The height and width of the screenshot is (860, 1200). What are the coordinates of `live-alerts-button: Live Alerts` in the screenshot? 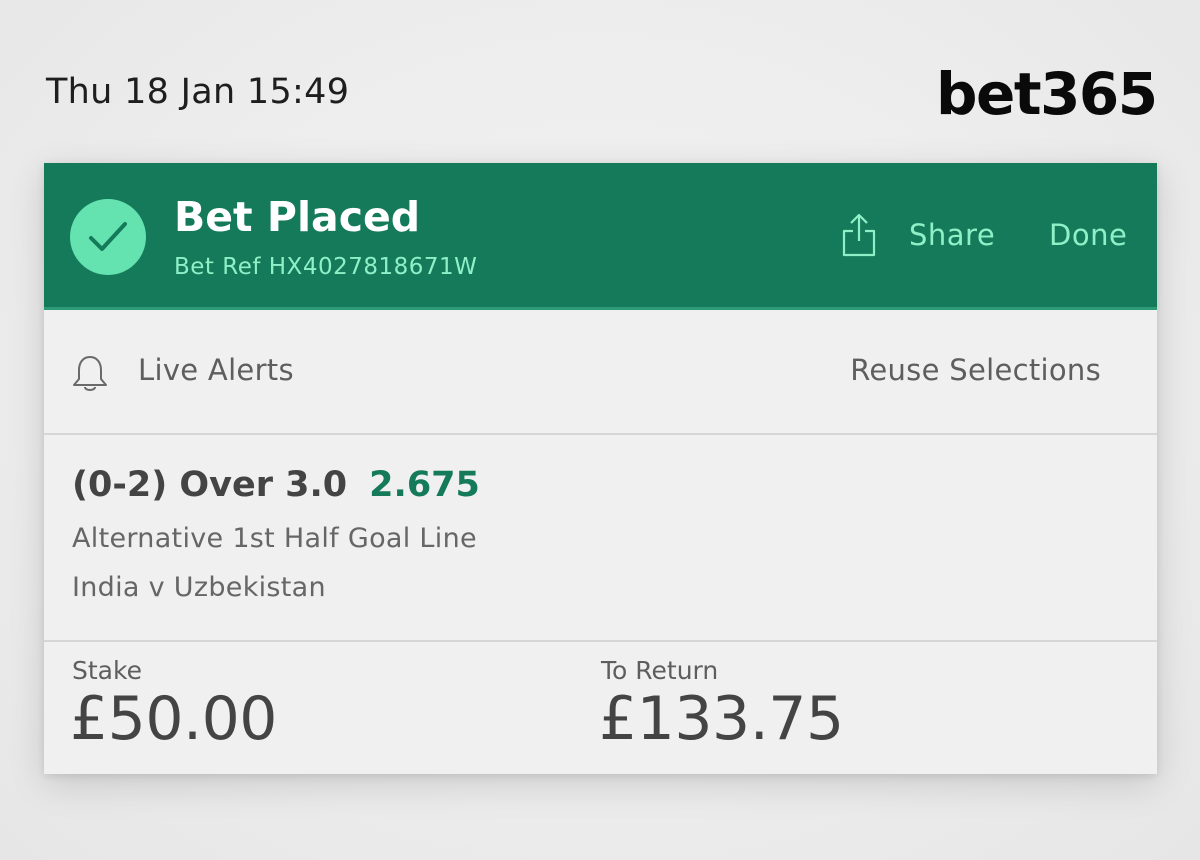 It's located at (216, 370).